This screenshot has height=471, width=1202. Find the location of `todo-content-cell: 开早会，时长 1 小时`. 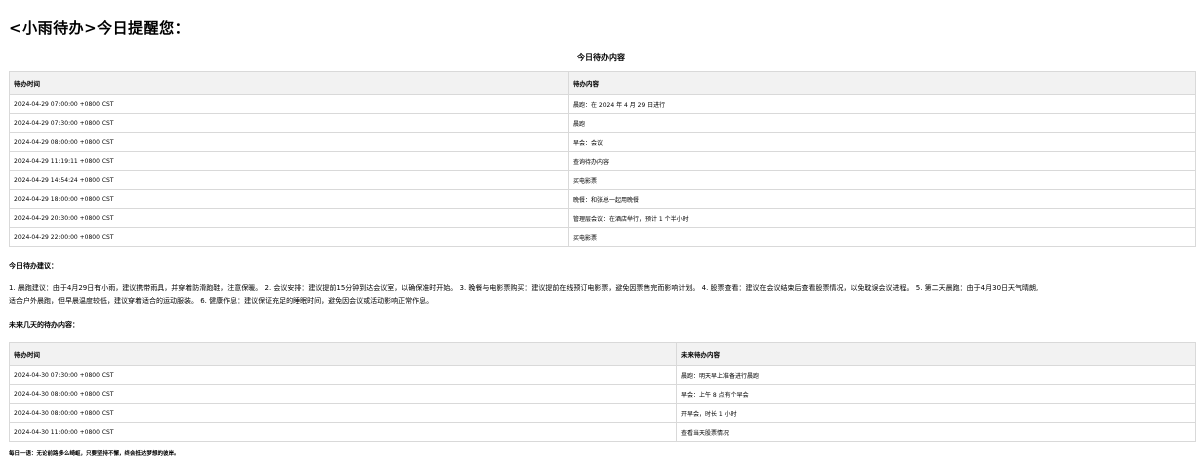

todo-content-cell: 开早会，时长 1 小时 is located at coordinates (936, 413).